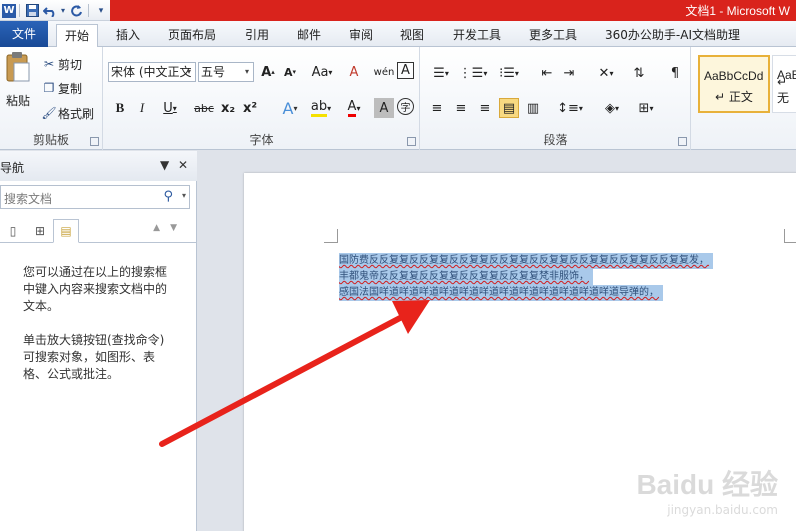 This screenshot has width=796, height=531. Describe the element at coordinates (40, 230) in the screenshot. I see `pages-view-tab: ⊞` at that location.